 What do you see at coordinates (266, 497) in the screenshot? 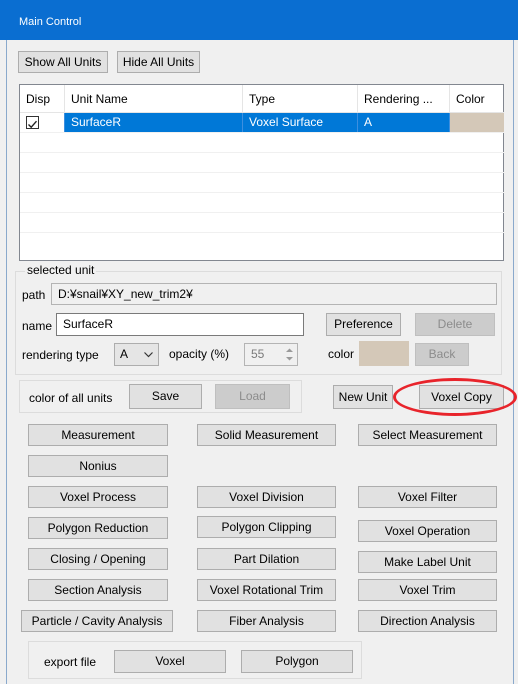
I see `voxel-division-button: Voxel Division` at bounding box center [266, 497].